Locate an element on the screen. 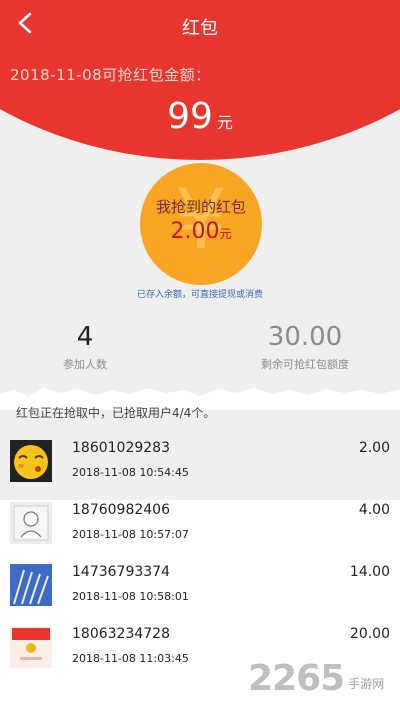 The height and width of the screenshot is (711, 400). remaining-value: 30.00 is located at coordinates (305, 337).